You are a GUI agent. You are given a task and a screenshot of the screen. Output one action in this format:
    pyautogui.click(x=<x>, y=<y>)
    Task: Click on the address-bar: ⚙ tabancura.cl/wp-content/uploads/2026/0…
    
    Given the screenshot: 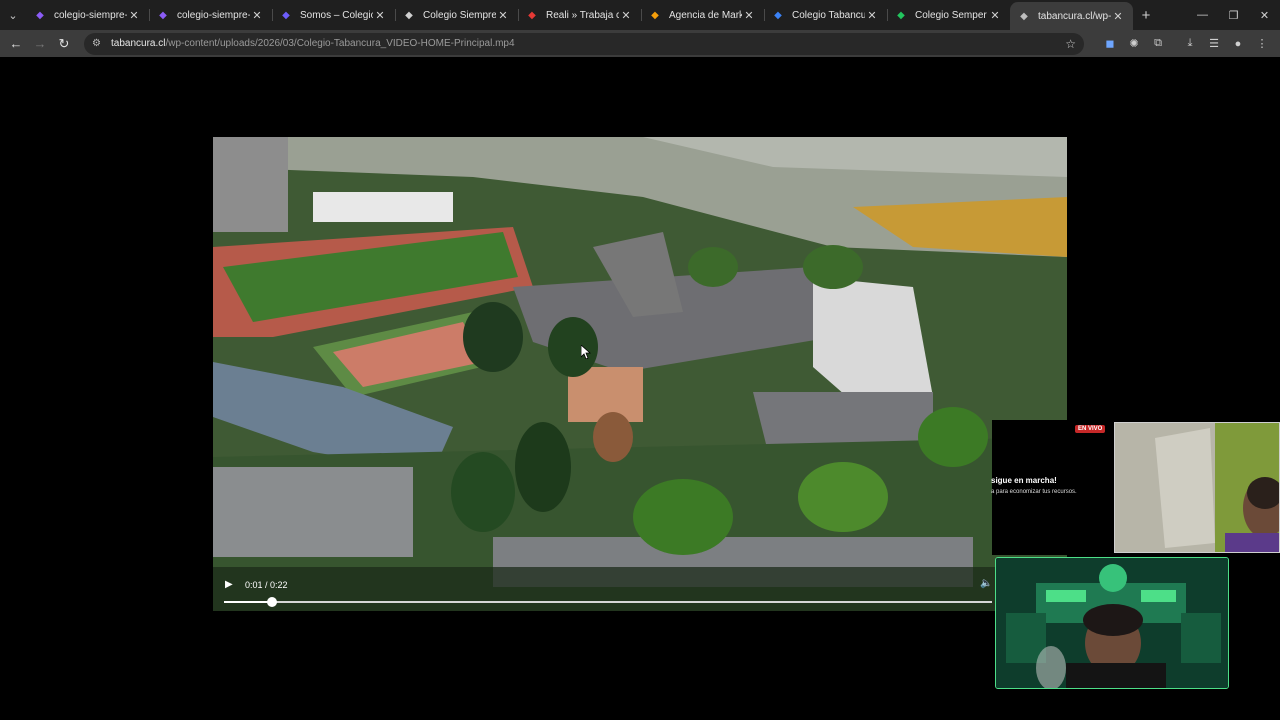 What is the action you would take?
    pyautogui.click(x=584, y=43)
    